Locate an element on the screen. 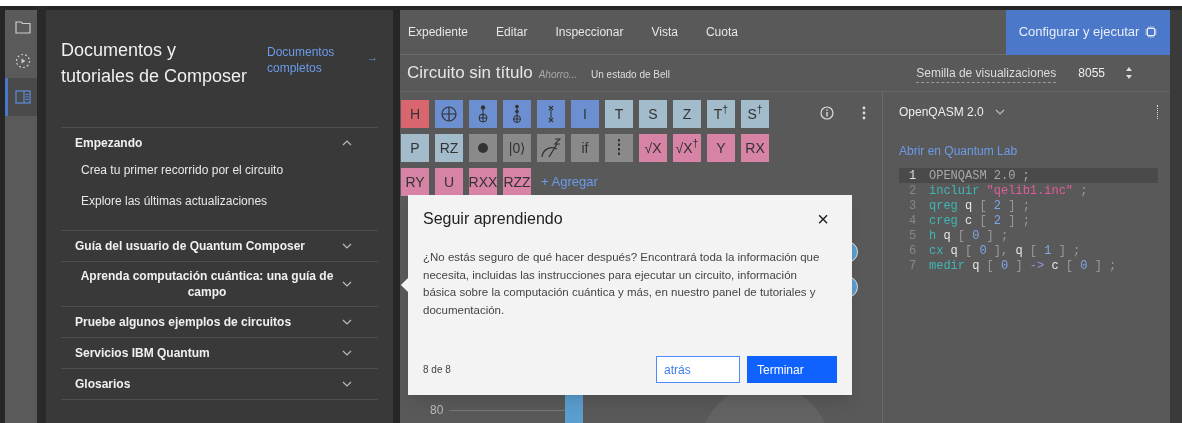  dialog-title: Seguir aprendiendo is located at coordinates (493, 219).